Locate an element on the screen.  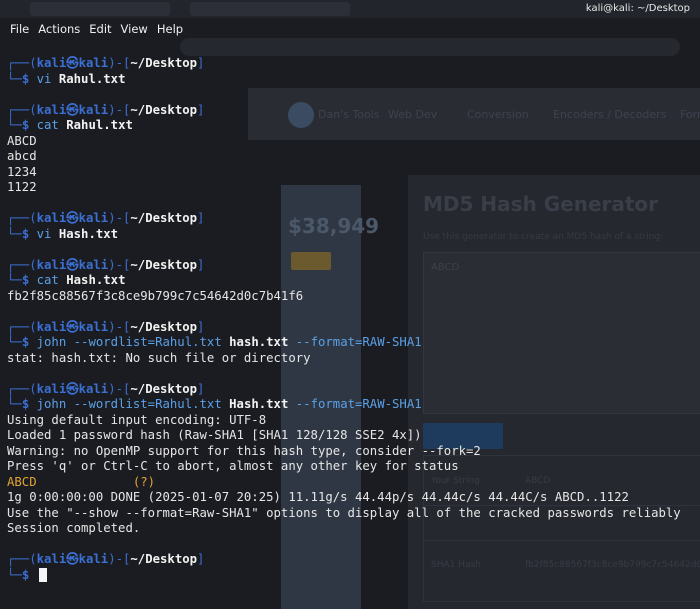
output-text: abcd is located at coordinates (22, 156).